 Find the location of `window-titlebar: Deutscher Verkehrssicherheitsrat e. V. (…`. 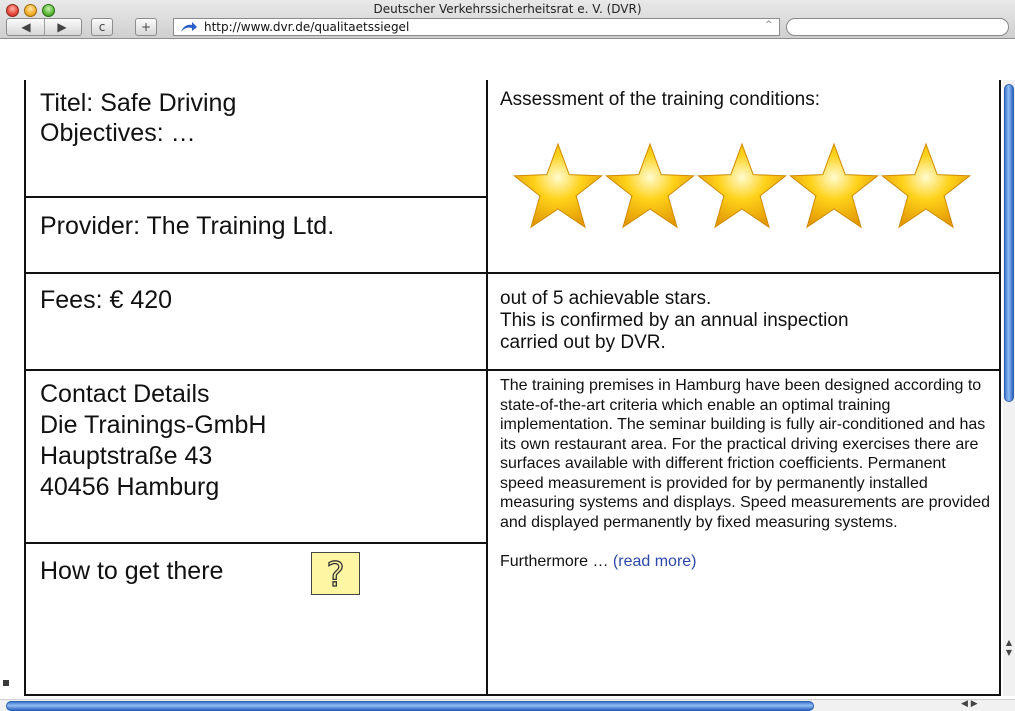

window-titlebar: Deutscher Verkehrssicherheitsrat e. V. (… is located at coordinates (507, 19).